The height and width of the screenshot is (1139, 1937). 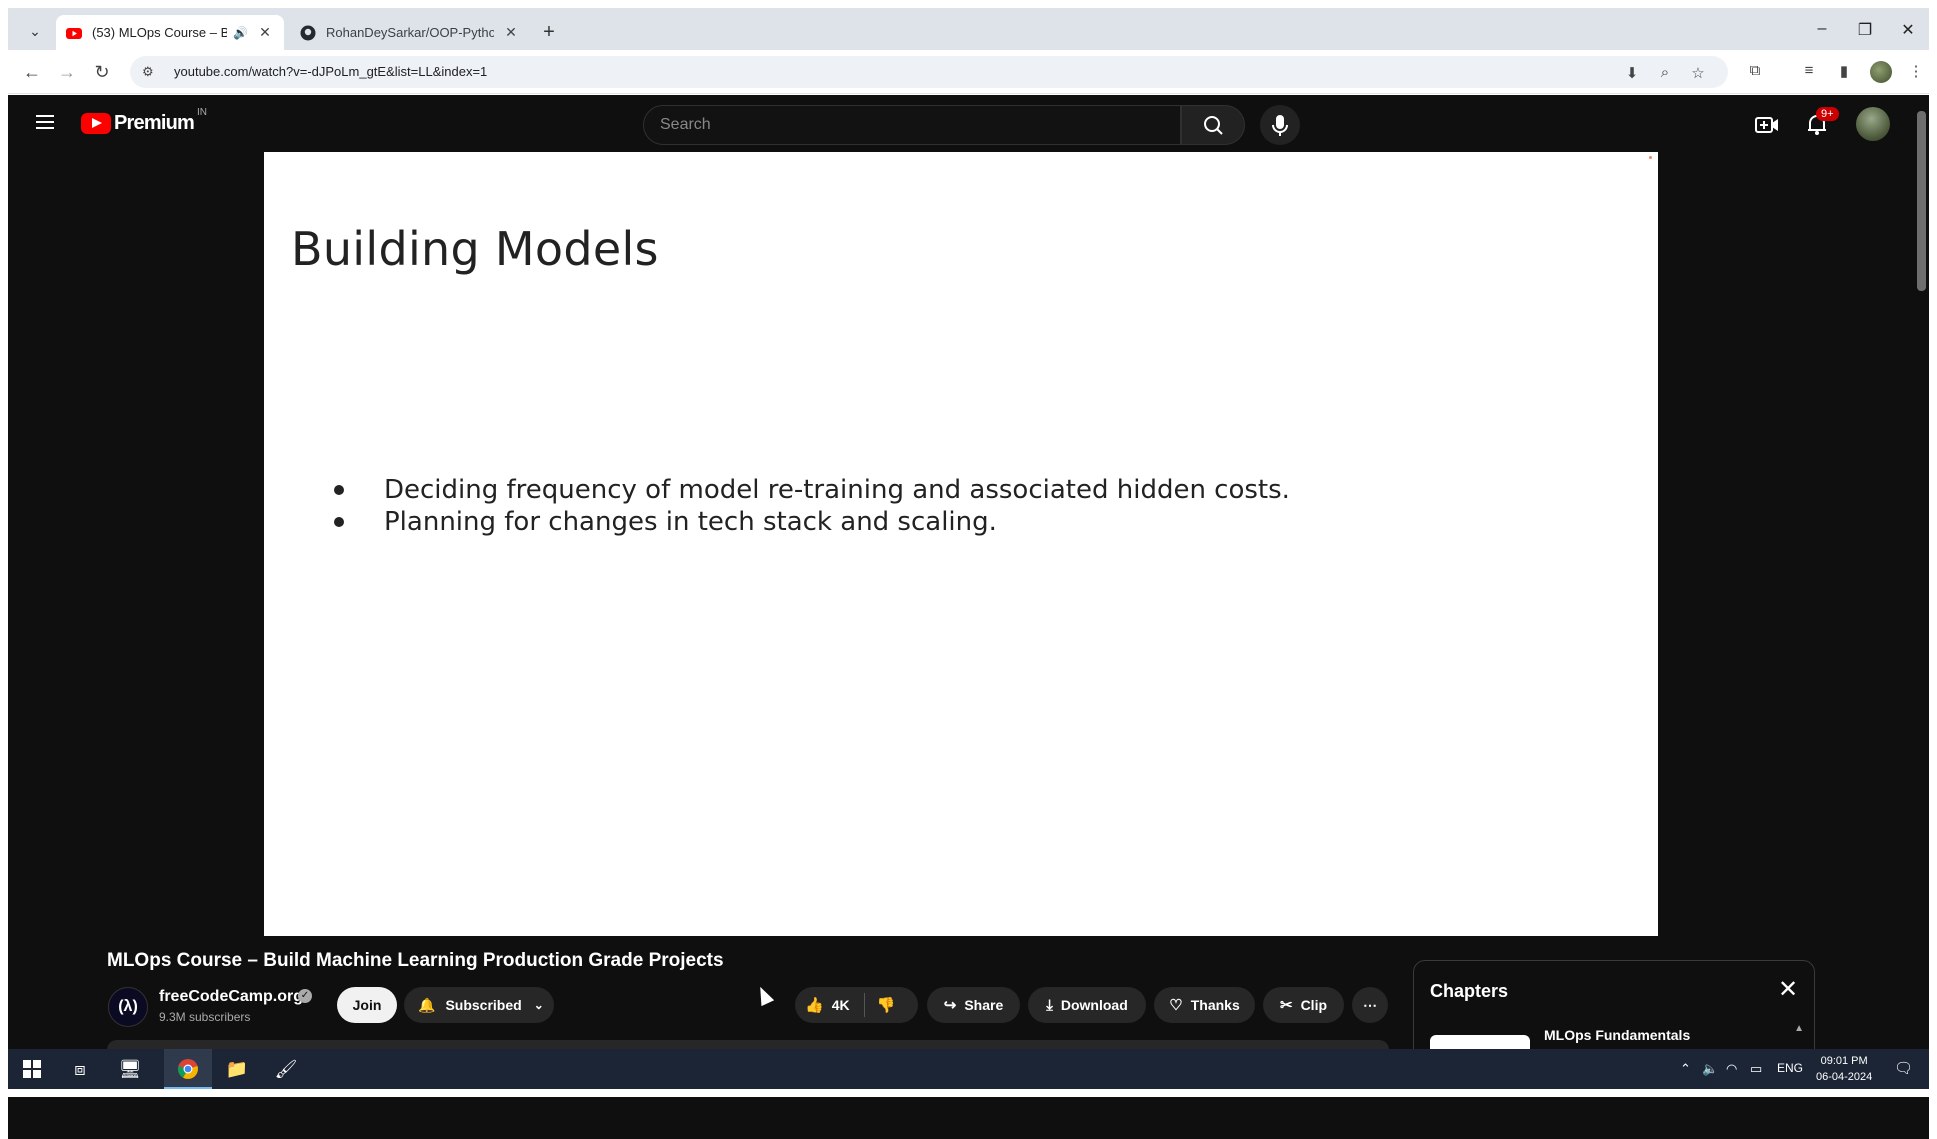 I want to click on clip-button: ✂ Clip, so click(x=1303, y=1005).